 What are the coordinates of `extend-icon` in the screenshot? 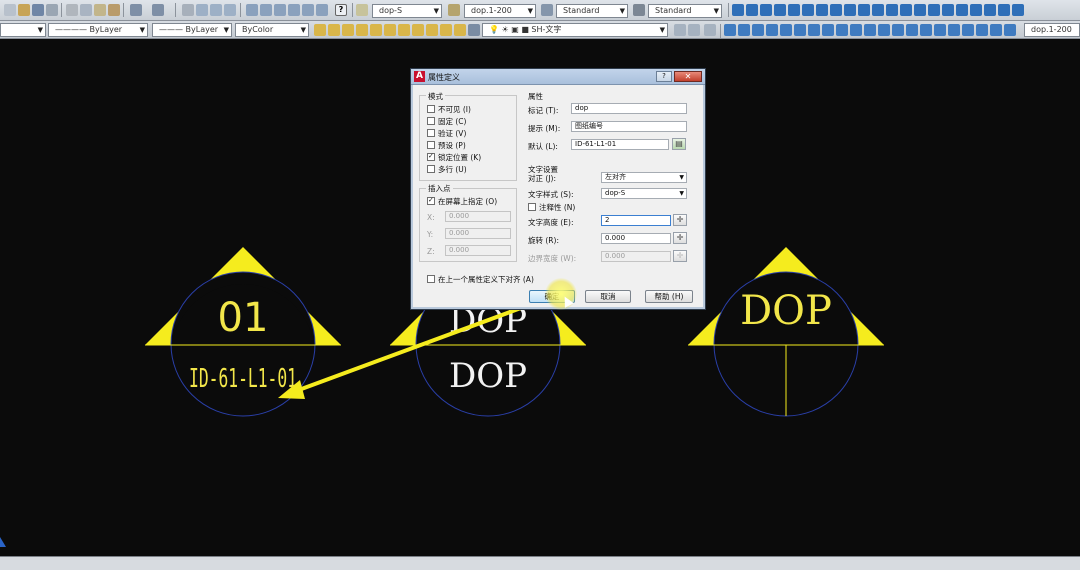 It's located at (870, 30).